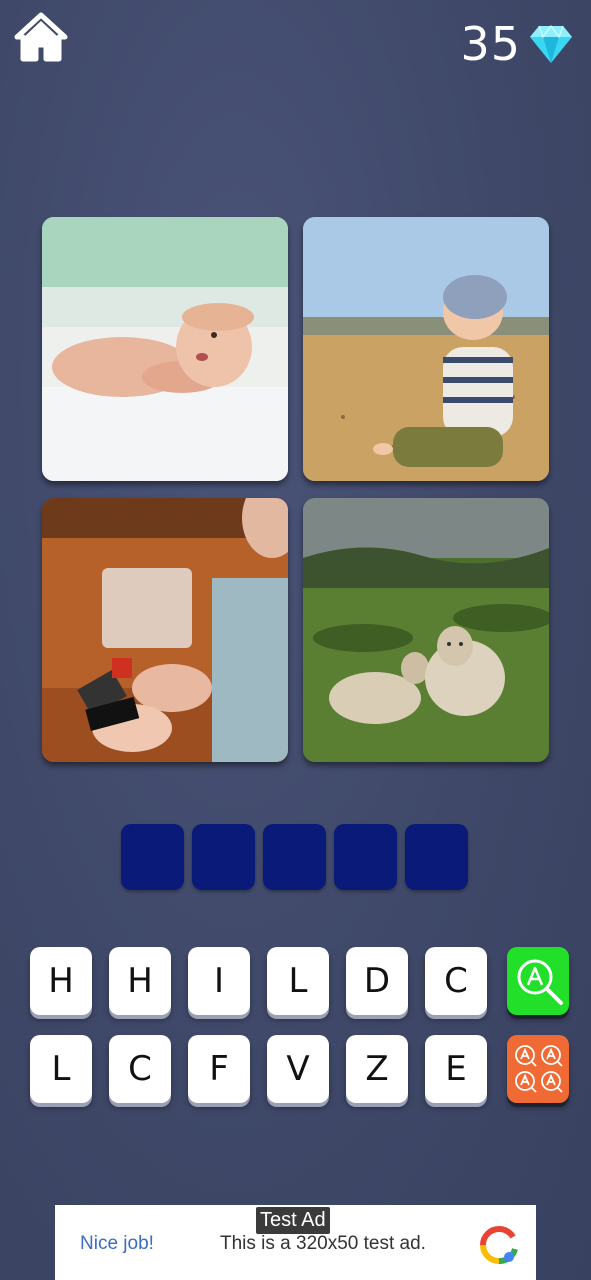 The width and height of the screenshot is (591, 1280). I want to click on picture-baby, so click(165, 349).